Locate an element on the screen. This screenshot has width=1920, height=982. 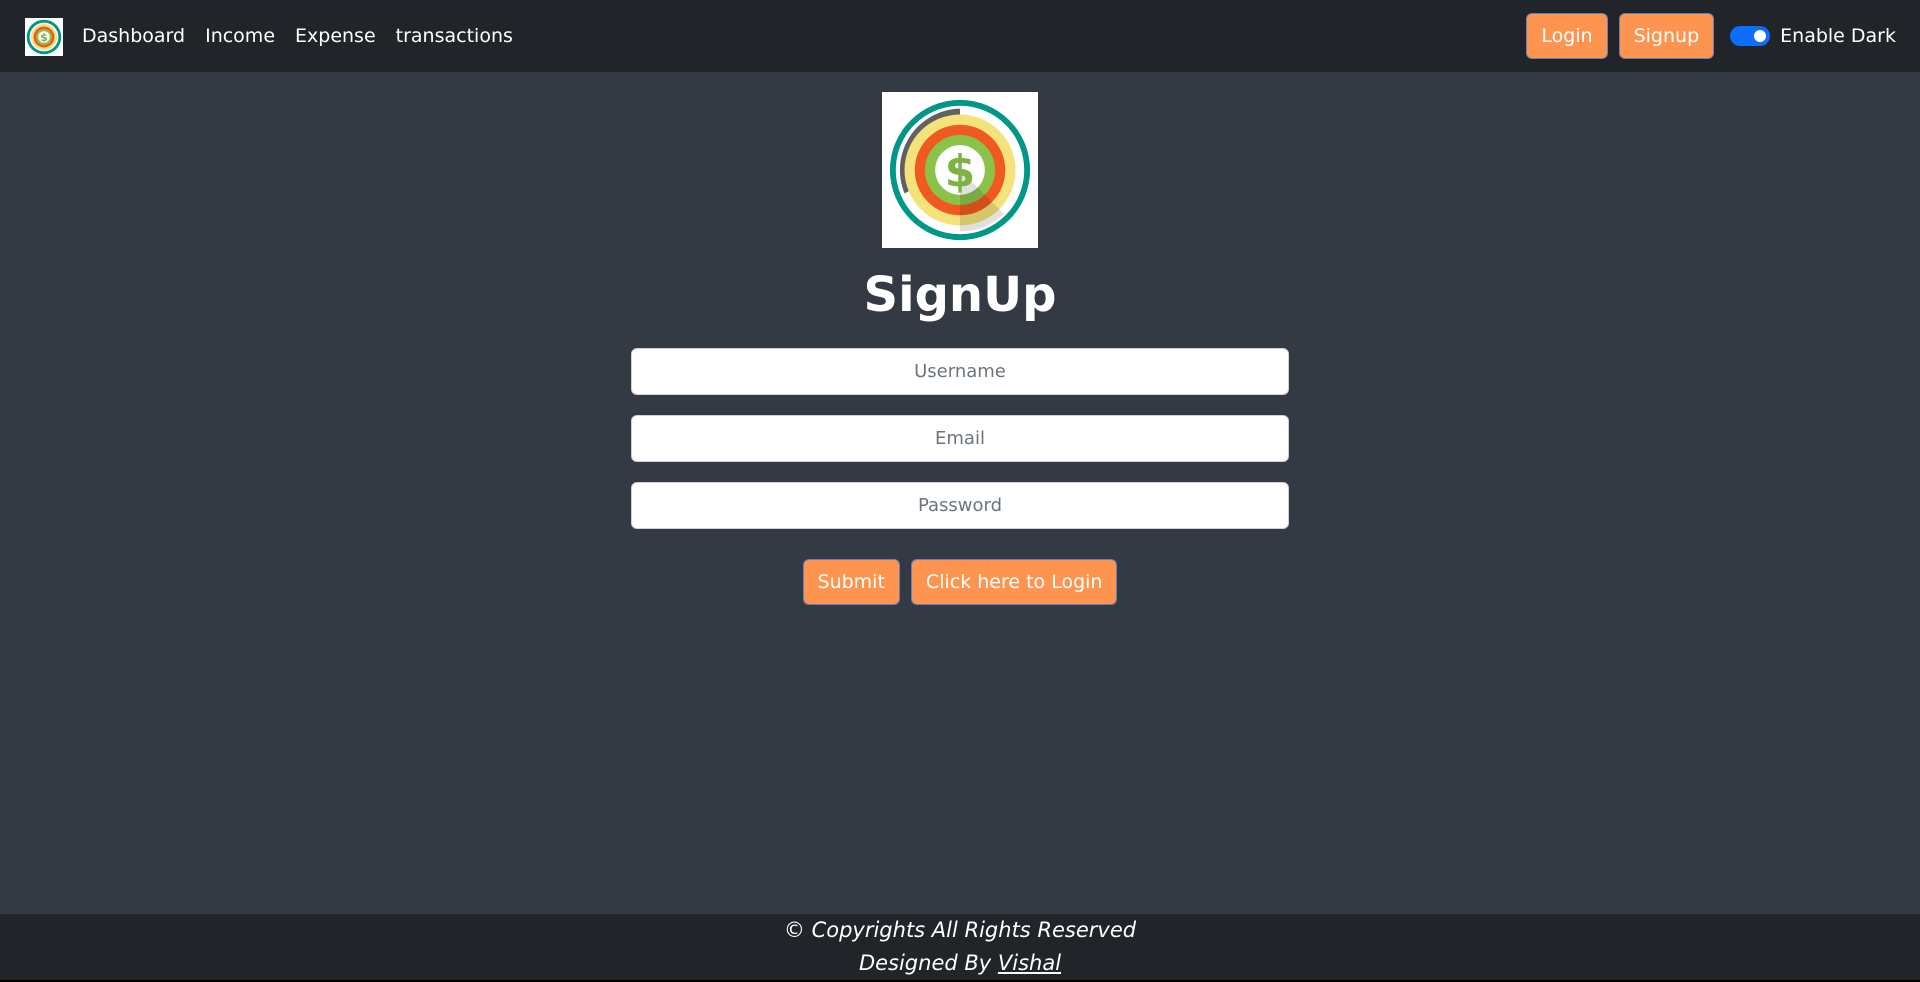
login-button: Login is located at coordinates (1567, 36).